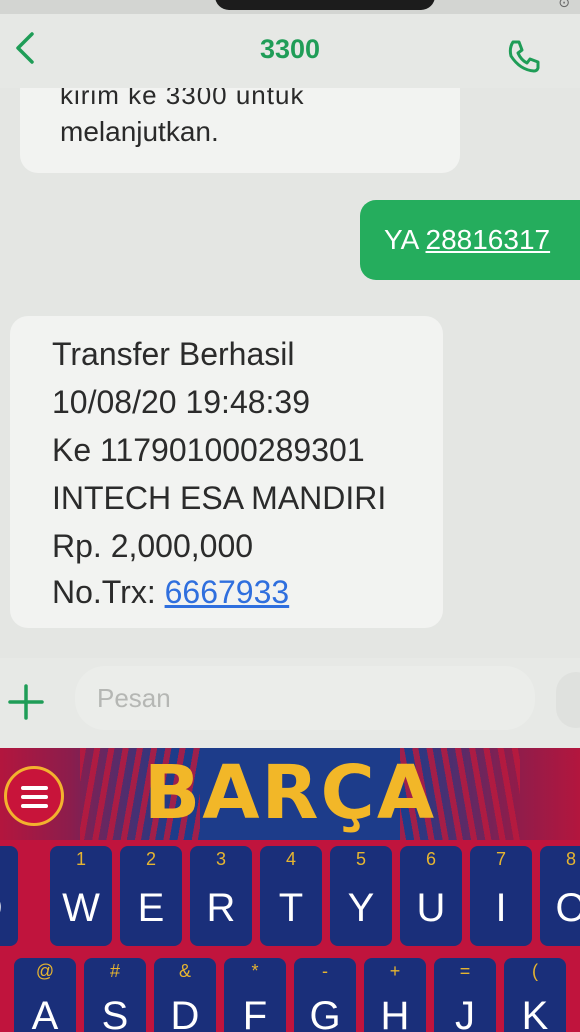 The image size is (580, 1032). I want to click on call-button, so click(524, 56).